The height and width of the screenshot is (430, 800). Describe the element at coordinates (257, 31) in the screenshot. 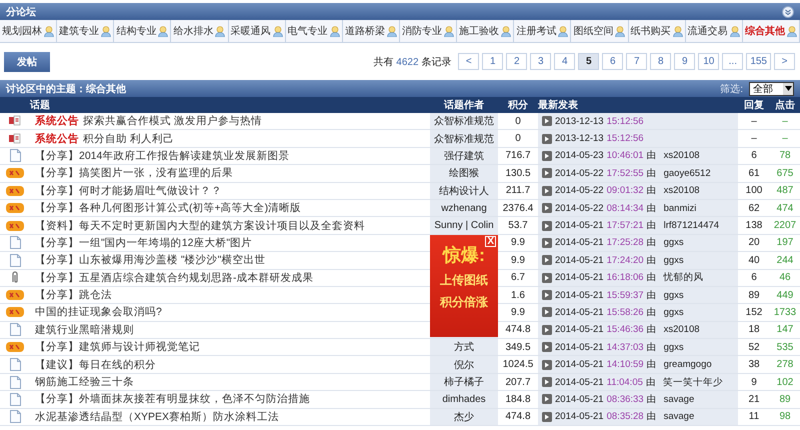

I see `subforum-tab: 采暖通风` at that location.